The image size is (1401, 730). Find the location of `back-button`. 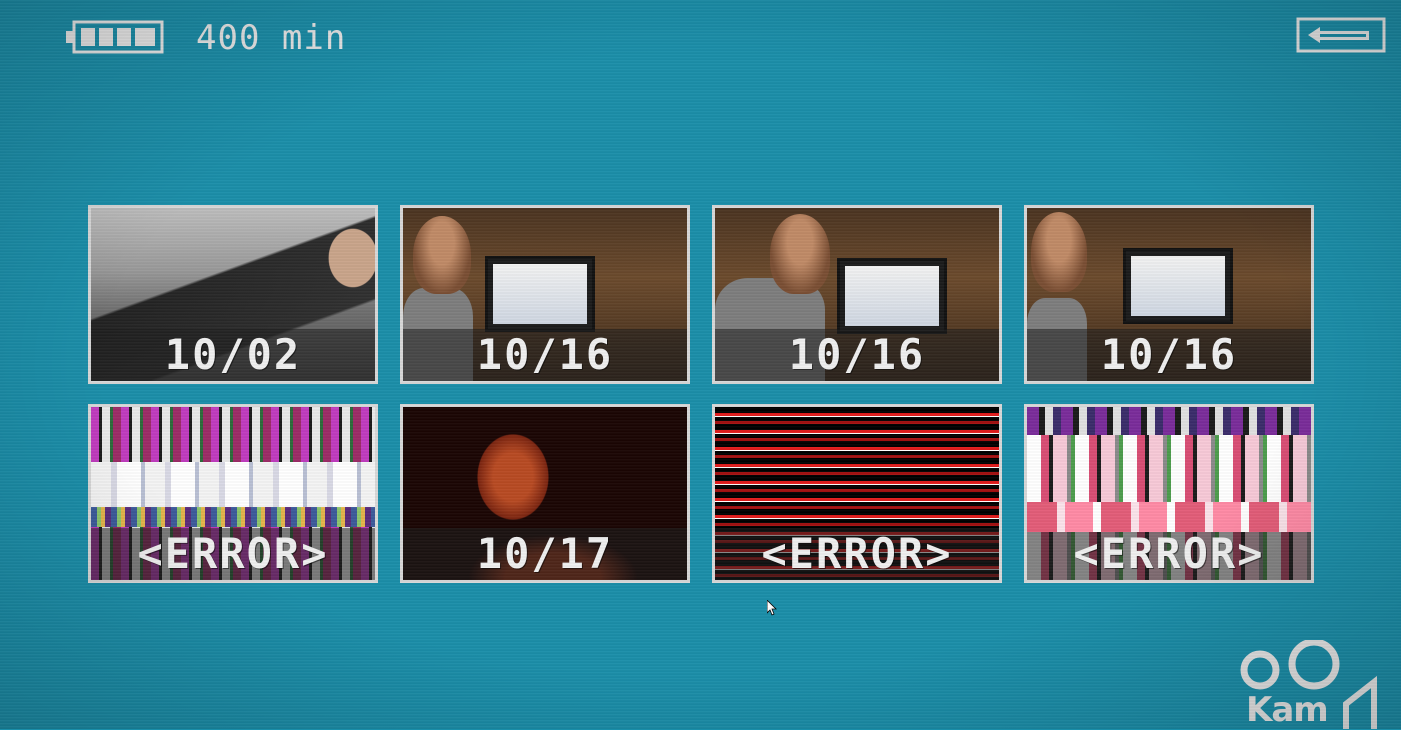

back-button is located at coordinates (1341, 35).